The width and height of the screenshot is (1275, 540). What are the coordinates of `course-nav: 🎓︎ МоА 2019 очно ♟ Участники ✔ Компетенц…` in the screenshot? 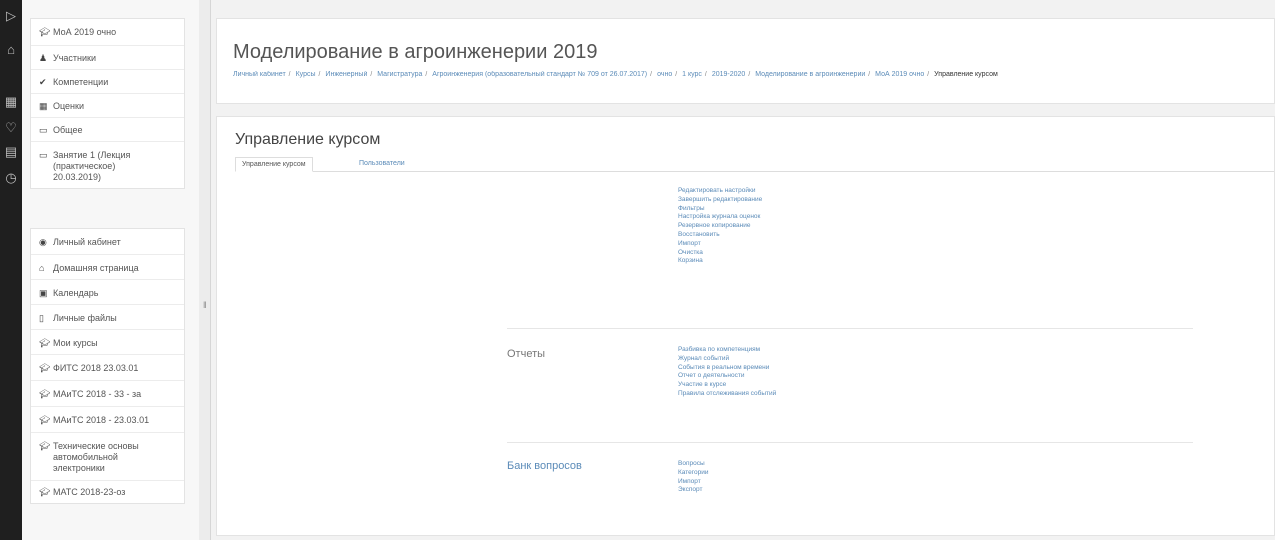 It's located at (107, 103).